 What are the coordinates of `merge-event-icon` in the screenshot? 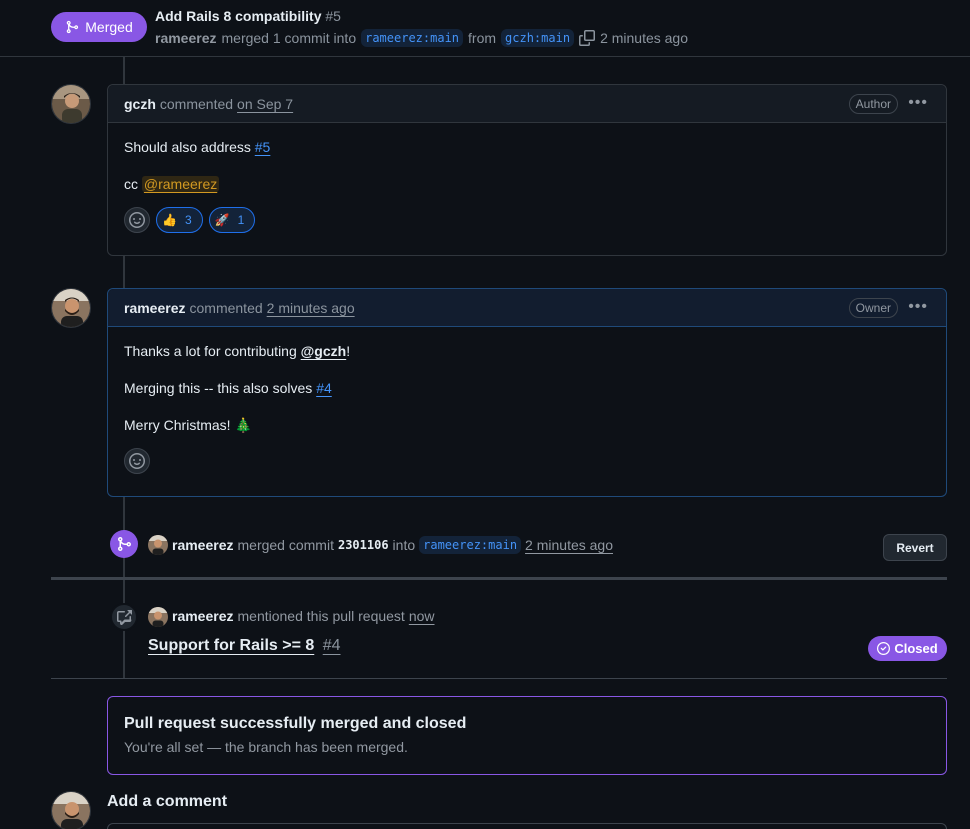 It's located at (124, 544).